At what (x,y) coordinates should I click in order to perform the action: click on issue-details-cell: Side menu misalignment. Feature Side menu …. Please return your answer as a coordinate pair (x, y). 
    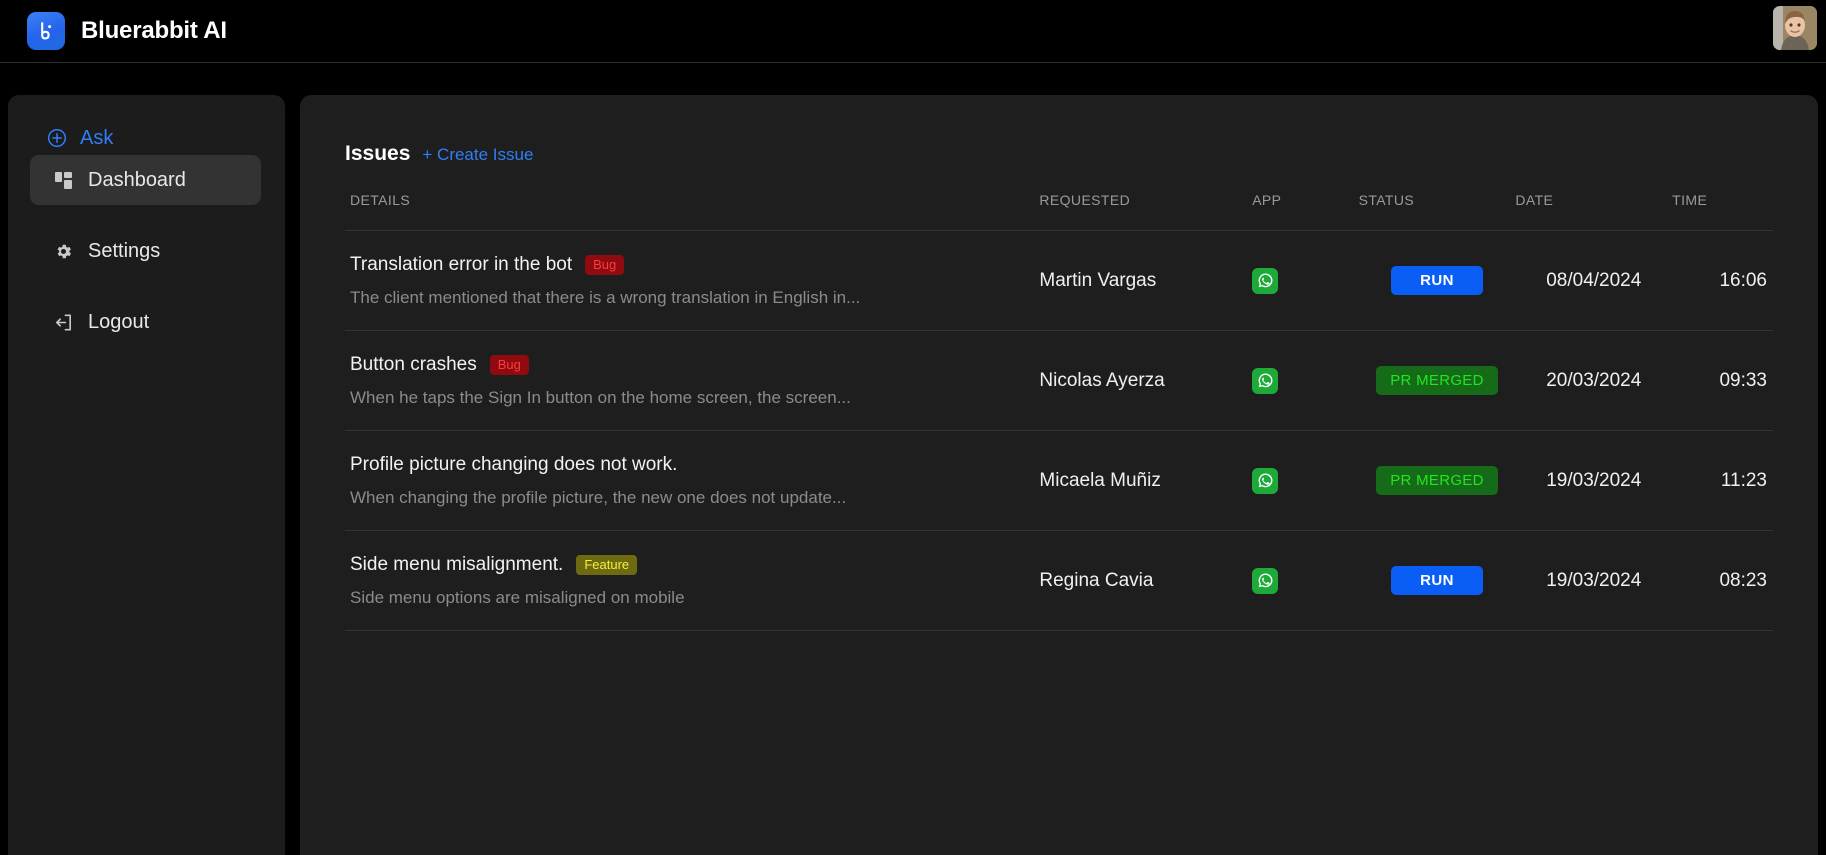
    Looking at the image, I should click on (692, 581).